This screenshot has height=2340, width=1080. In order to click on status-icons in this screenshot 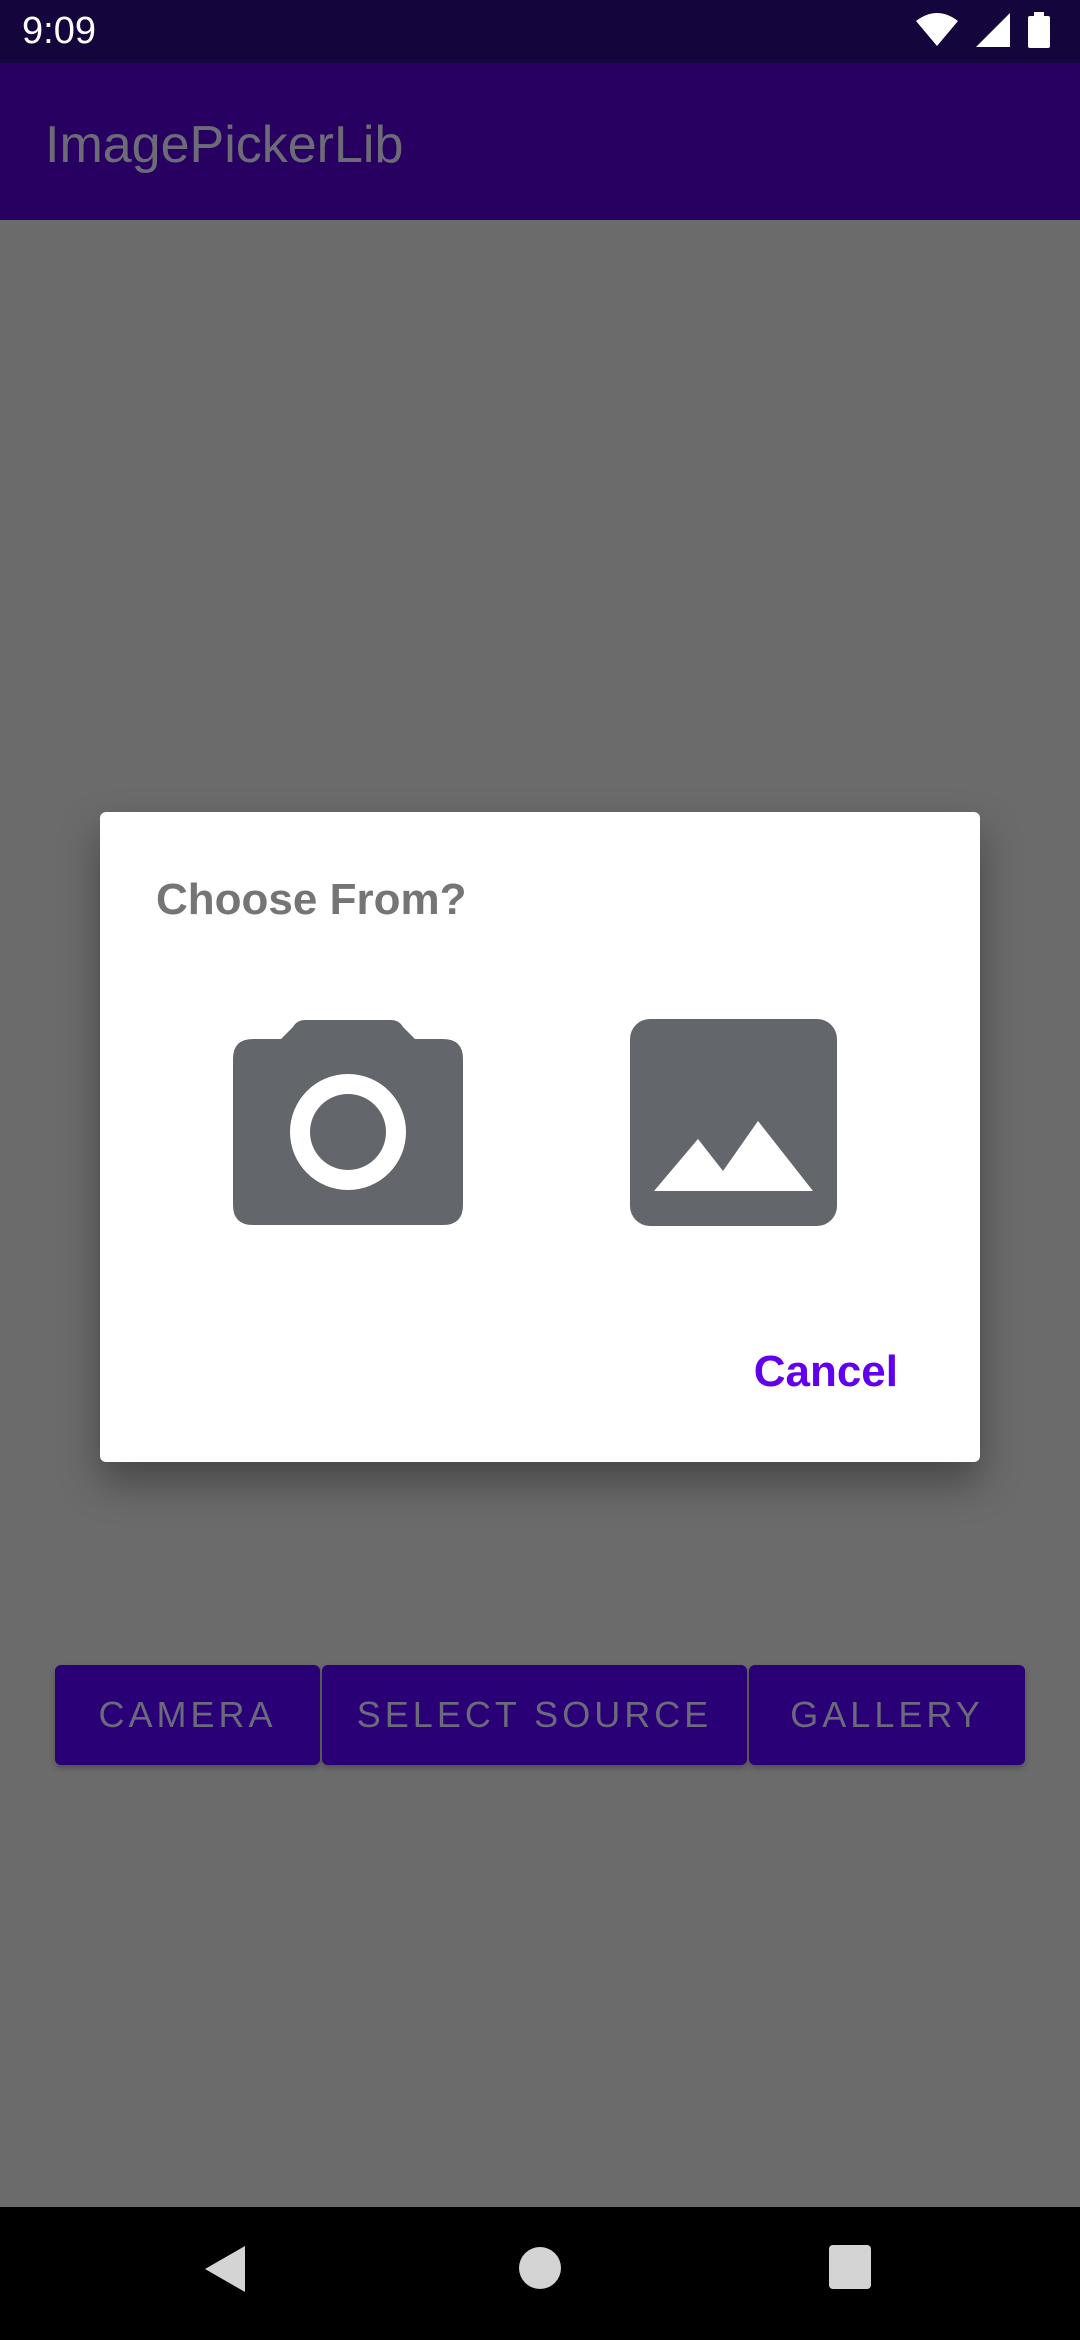, I will do `click(983, 32)`.